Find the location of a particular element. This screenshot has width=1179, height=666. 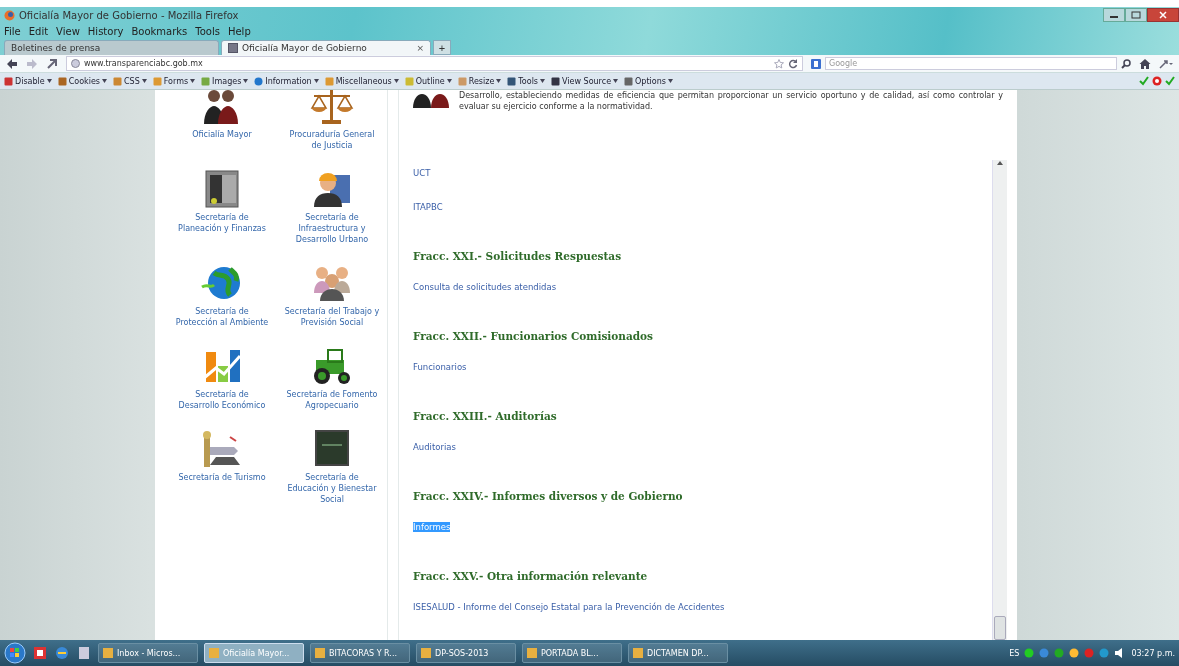

menu-item: Tools is located at coordinates (207, 31).